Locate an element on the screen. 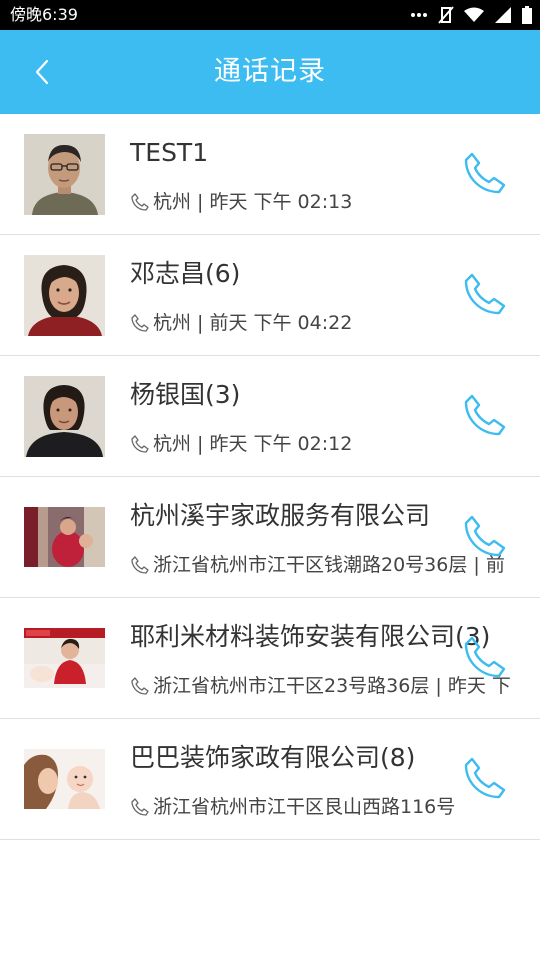 The height and width of the screenshot is (960, 540). call-detail: 浙江省杭州市江干区钱潮路20号36层 | 前 is located at coordinates (317, 565).